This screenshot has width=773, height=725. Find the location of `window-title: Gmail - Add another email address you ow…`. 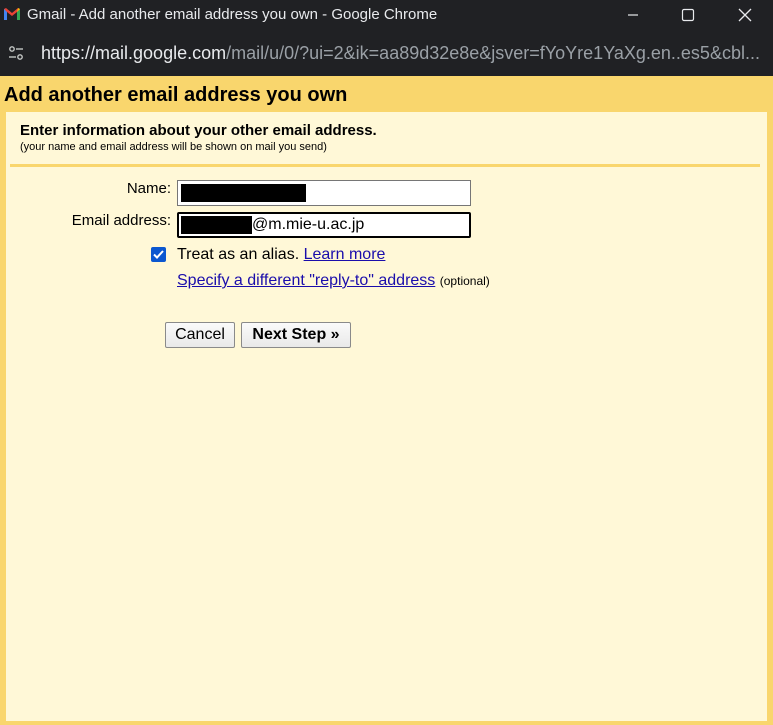

window-title: Gmail - Add another email address you ow… is located at coordinates (232, 14).